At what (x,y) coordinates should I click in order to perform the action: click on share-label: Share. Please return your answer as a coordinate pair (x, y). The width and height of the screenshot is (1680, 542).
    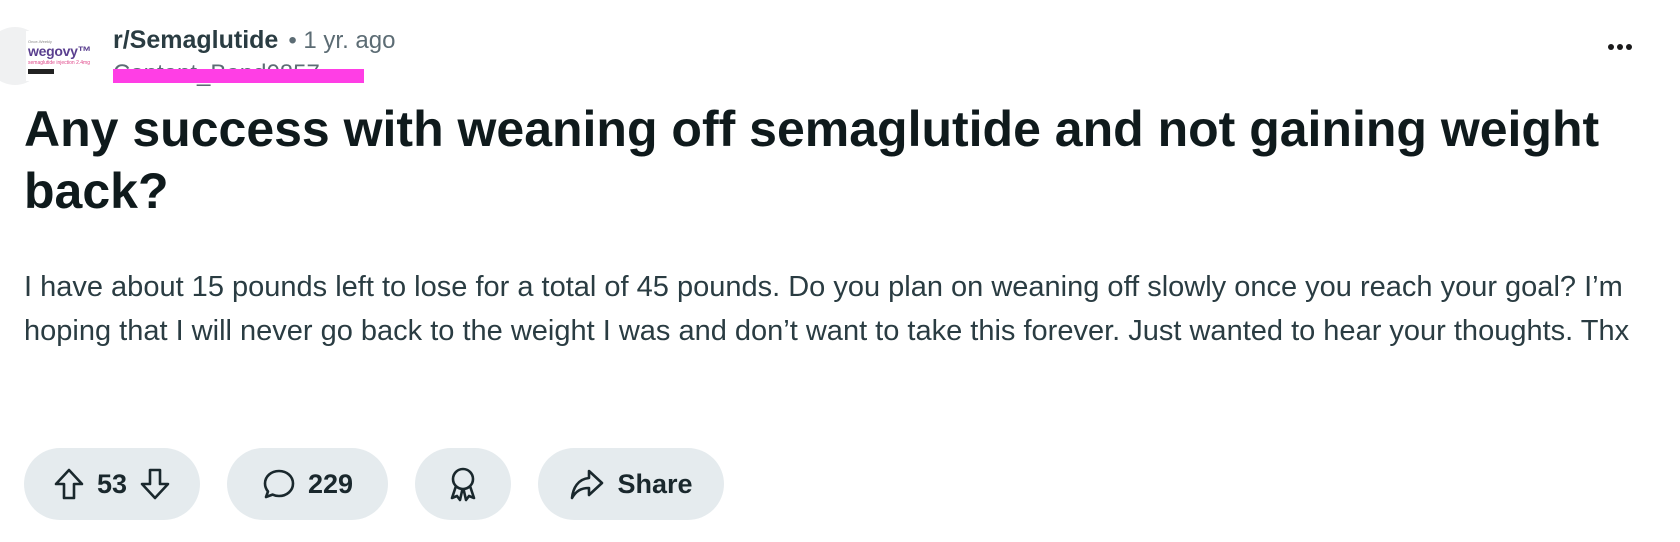
    Looking at the image, I should click on (655, 483).